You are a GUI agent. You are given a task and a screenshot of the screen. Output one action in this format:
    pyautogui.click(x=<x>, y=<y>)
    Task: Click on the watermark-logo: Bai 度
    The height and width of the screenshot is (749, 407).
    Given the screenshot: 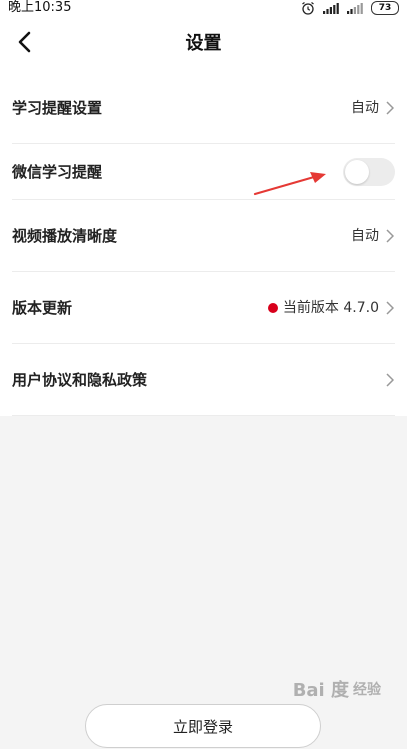 What is the action you would take?
    pyautogui.click(x=320, y=690)
    